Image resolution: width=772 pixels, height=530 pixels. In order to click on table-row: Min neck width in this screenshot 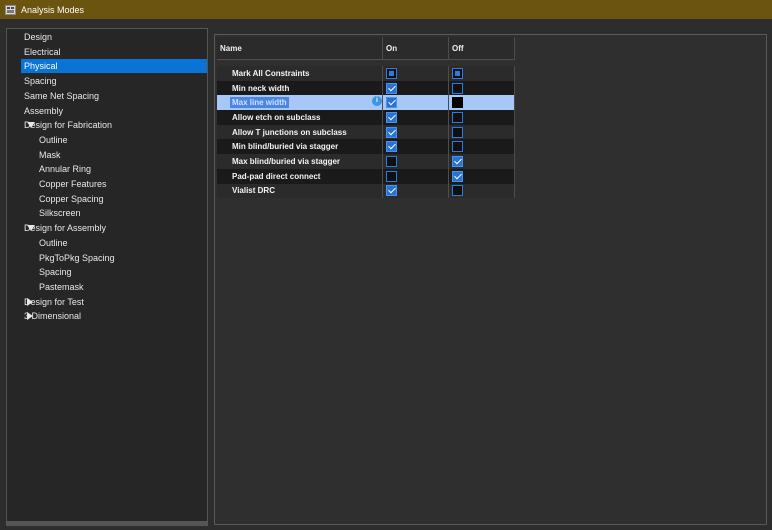, I will do `click(366, 88)`.